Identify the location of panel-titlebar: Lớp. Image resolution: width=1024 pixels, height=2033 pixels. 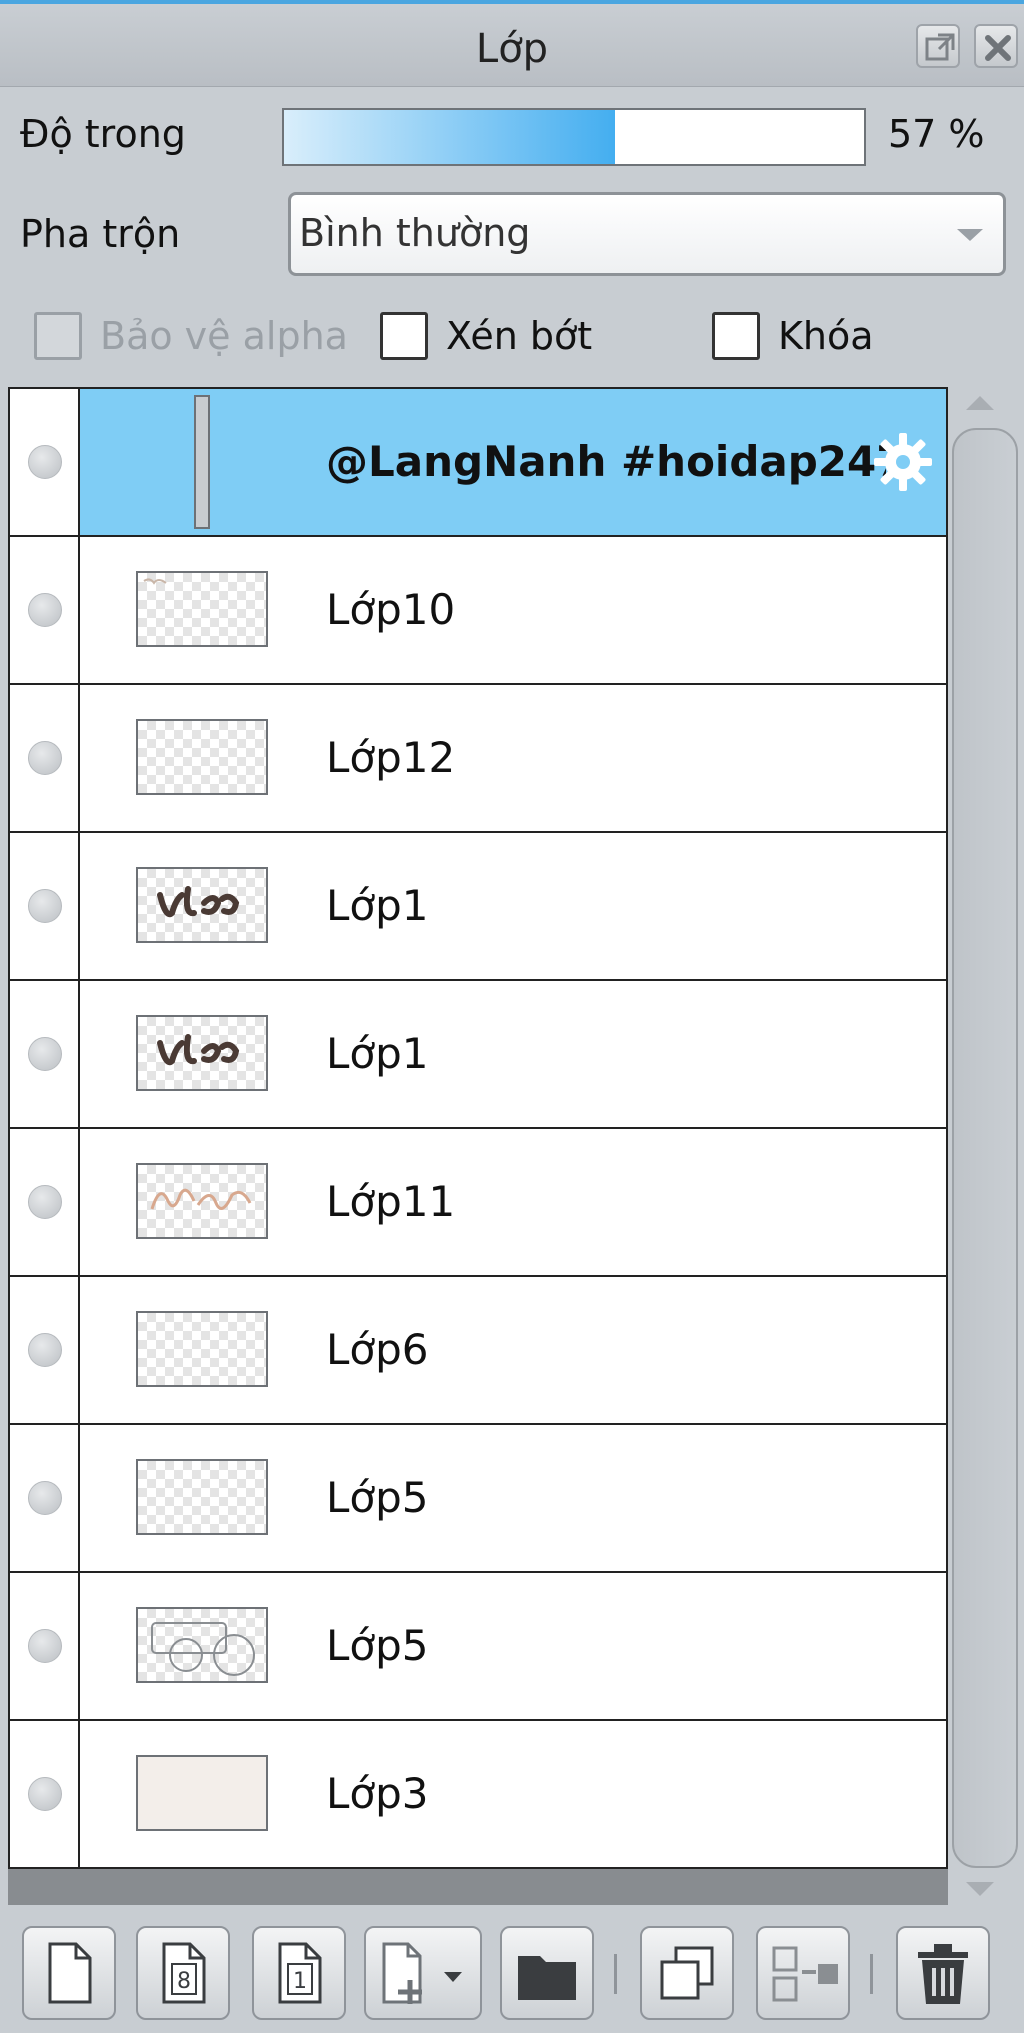
(512, 45).